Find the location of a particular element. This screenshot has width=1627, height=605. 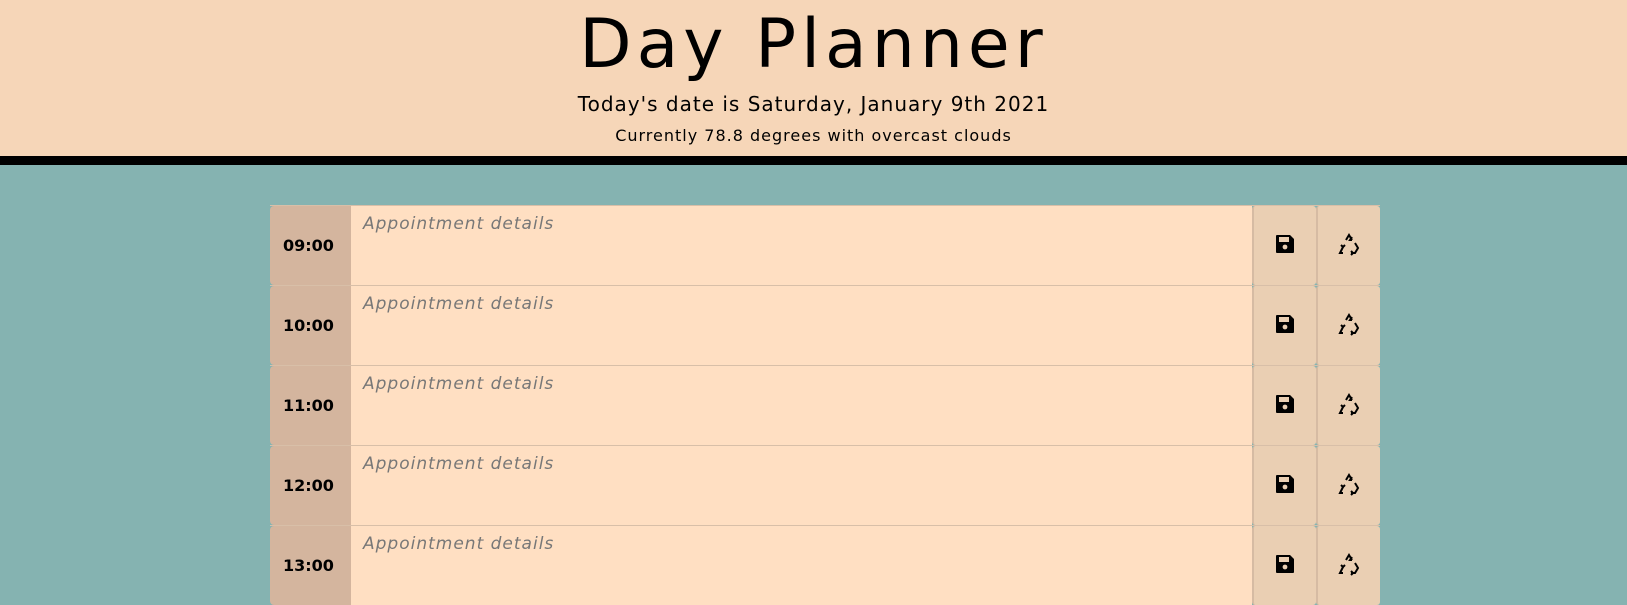

hour-label: 13:00 is located at coordinates (310, 565).